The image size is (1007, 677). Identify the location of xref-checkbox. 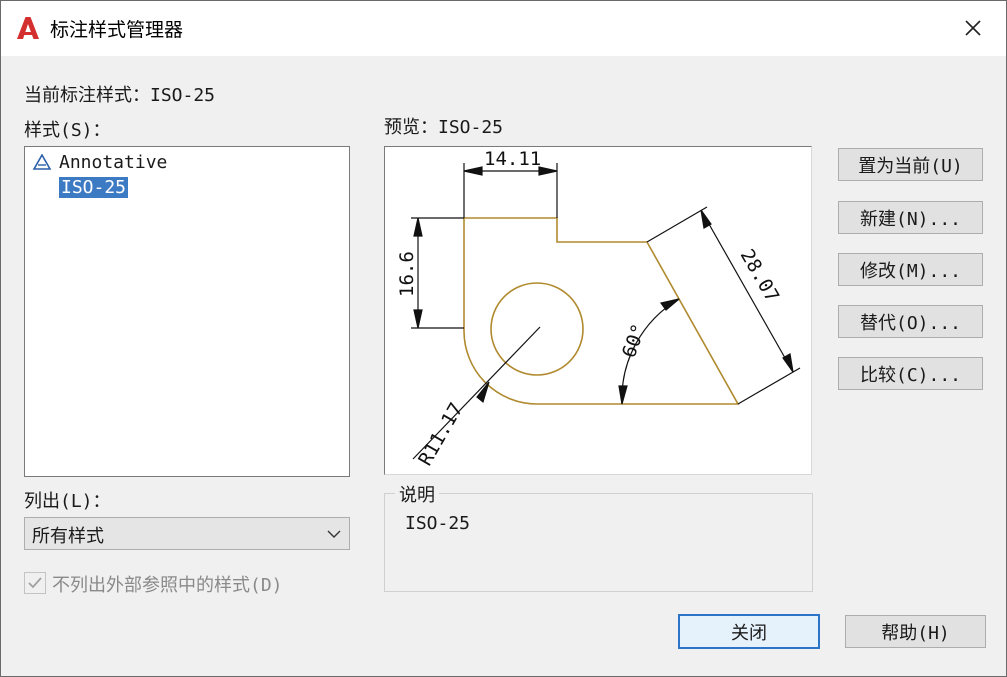
(35, 583).